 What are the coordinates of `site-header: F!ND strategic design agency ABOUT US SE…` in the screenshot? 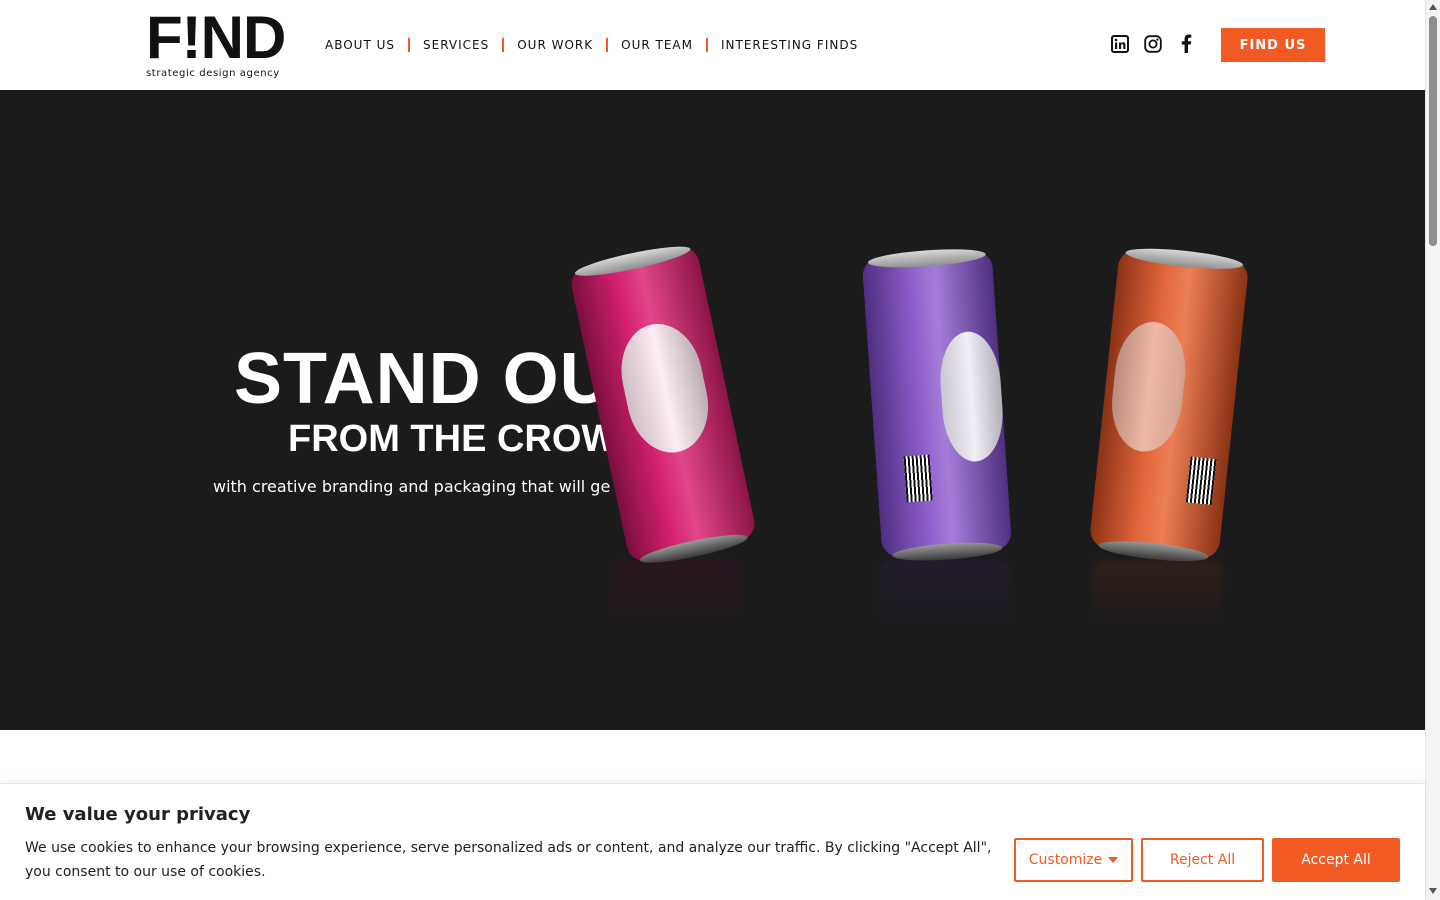 It's located at (712, 45).